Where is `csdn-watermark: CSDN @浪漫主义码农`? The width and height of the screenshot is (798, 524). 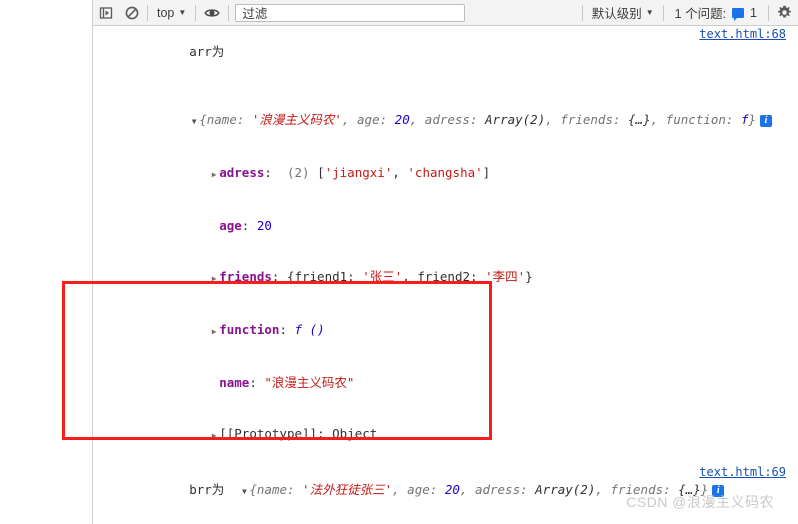
csdn-watermark: CSDN @浪漫主义码农 is located at coordinates (700, 502).